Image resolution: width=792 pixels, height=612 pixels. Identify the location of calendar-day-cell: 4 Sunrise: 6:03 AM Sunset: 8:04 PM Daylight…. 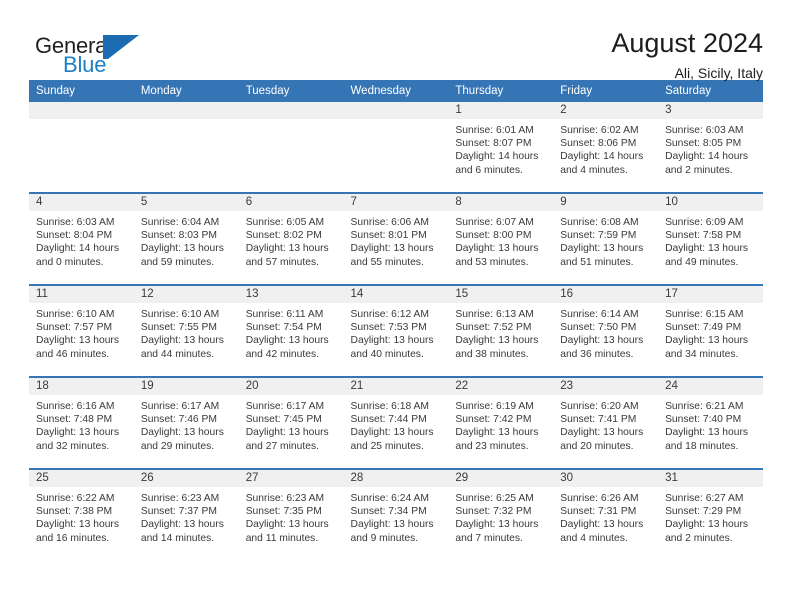
(81, 238).